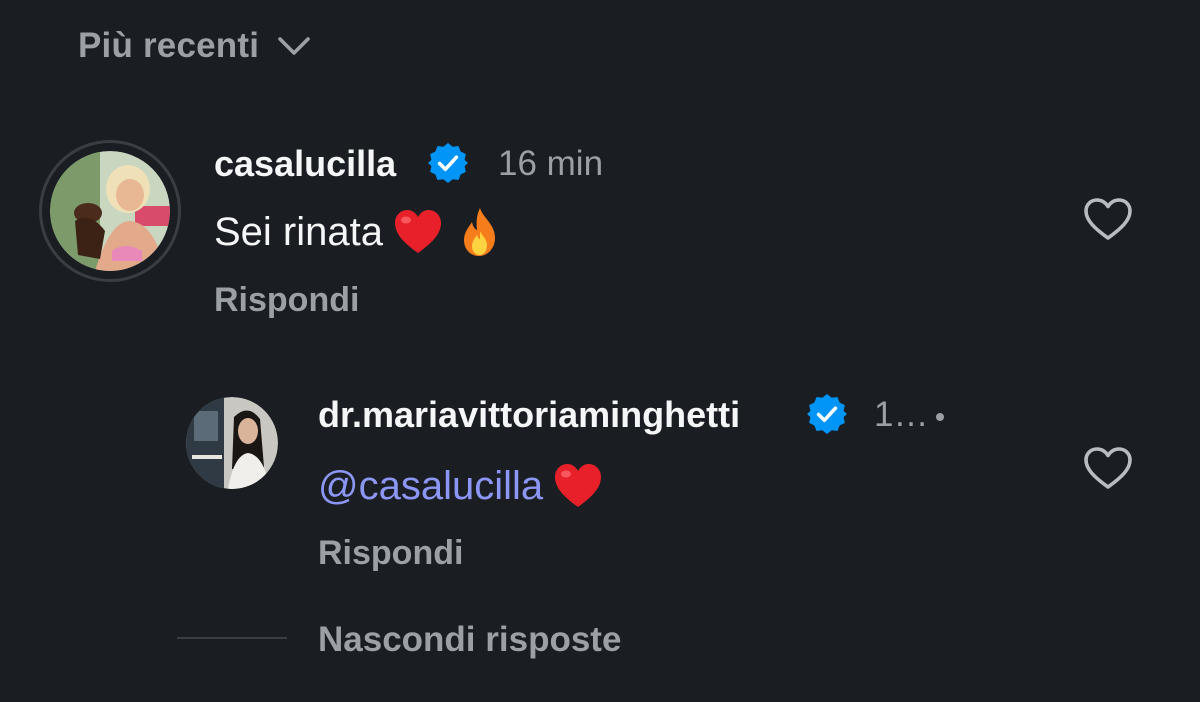 This screenshot has height=702, width=1200. I want to click on mention-link: @casalucilla, so click(430, 486).